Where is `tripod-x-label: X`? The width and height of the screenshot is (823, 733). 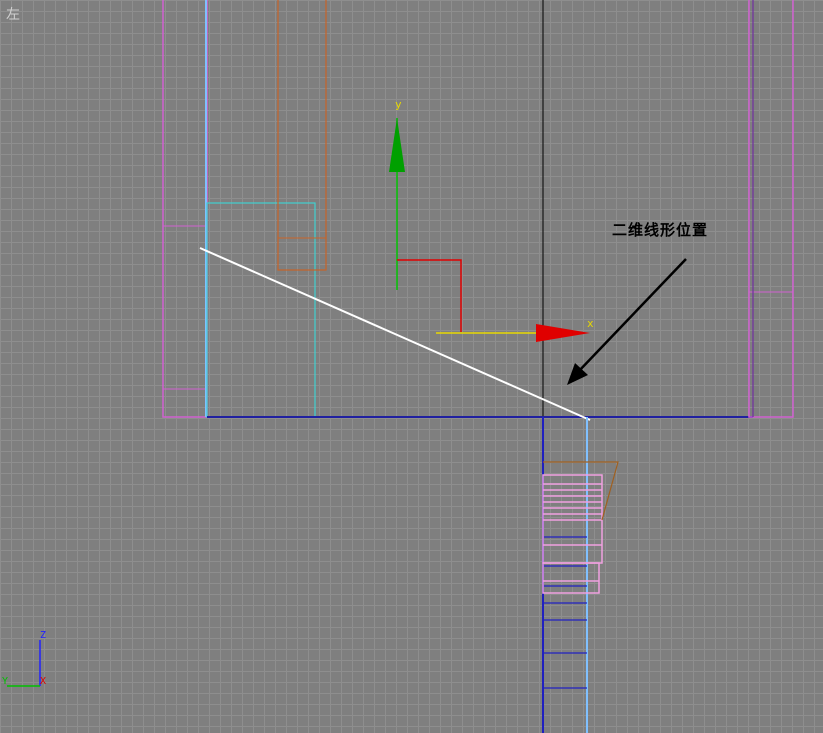 tripod-x-label: X is located at coordinates (43, 681).